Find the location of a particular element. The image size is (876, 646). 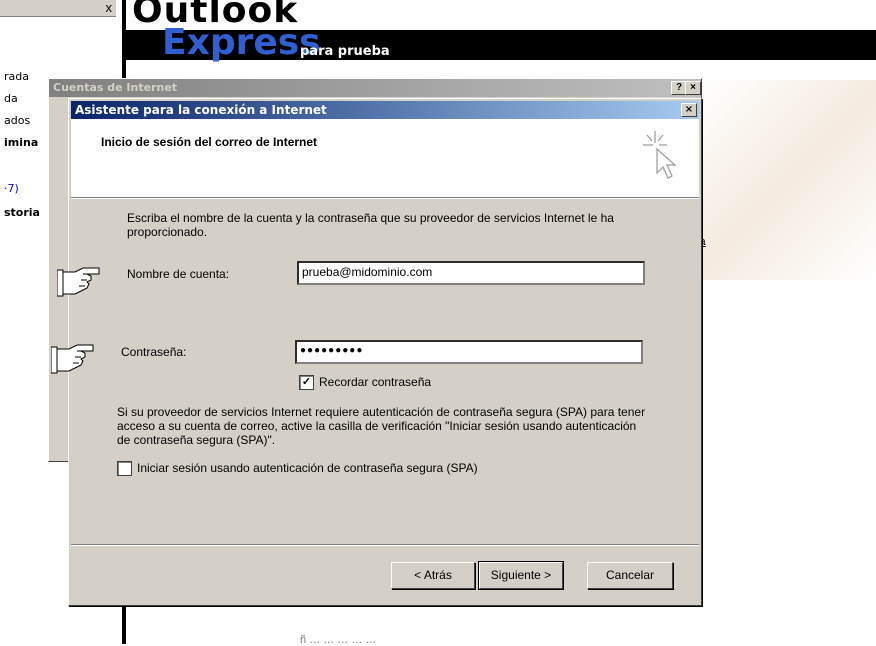

back-button: < Atrás is located at coordinates (433, 575).